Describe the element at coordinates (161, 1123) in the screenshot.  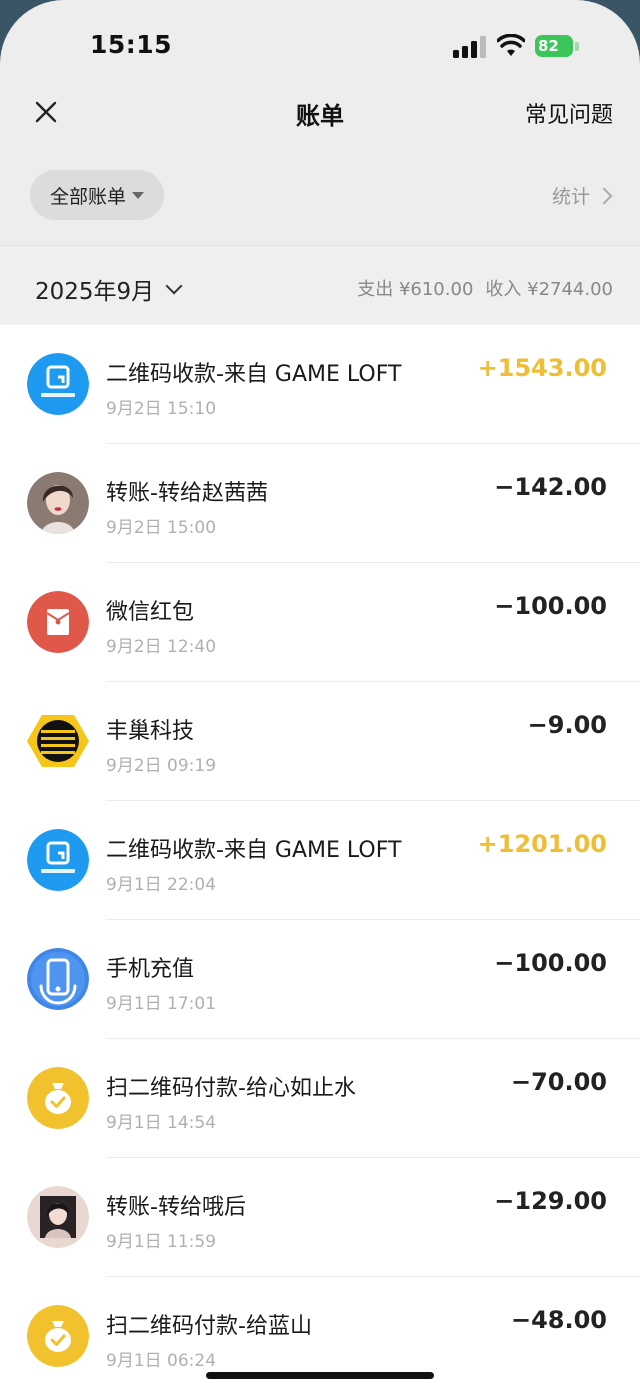
I see `transaction-time: 9月1日 14:54` at that location.